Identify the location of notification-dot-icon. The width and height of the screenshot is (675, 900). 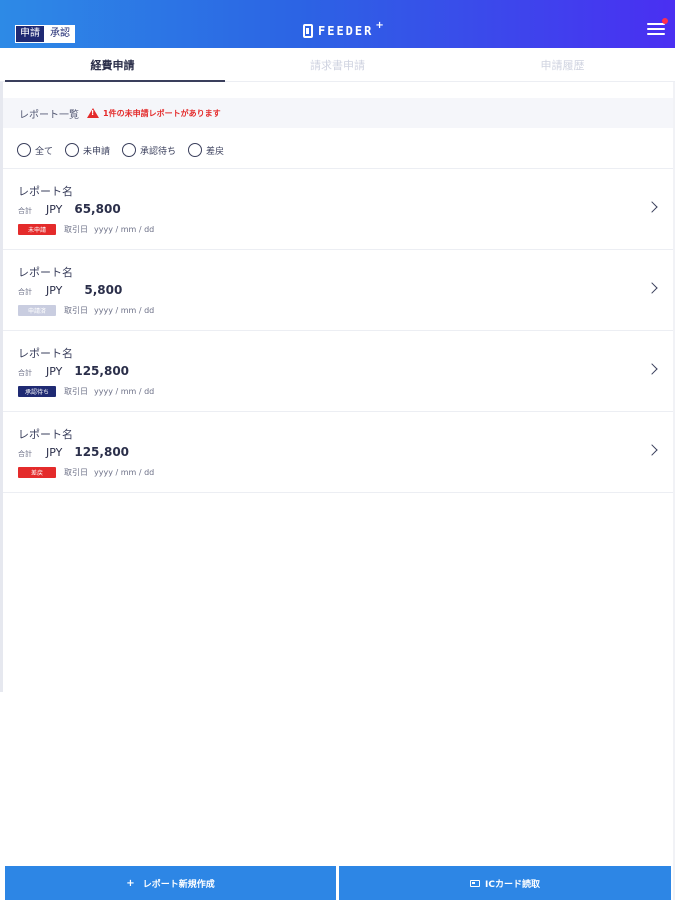
(665, 21).